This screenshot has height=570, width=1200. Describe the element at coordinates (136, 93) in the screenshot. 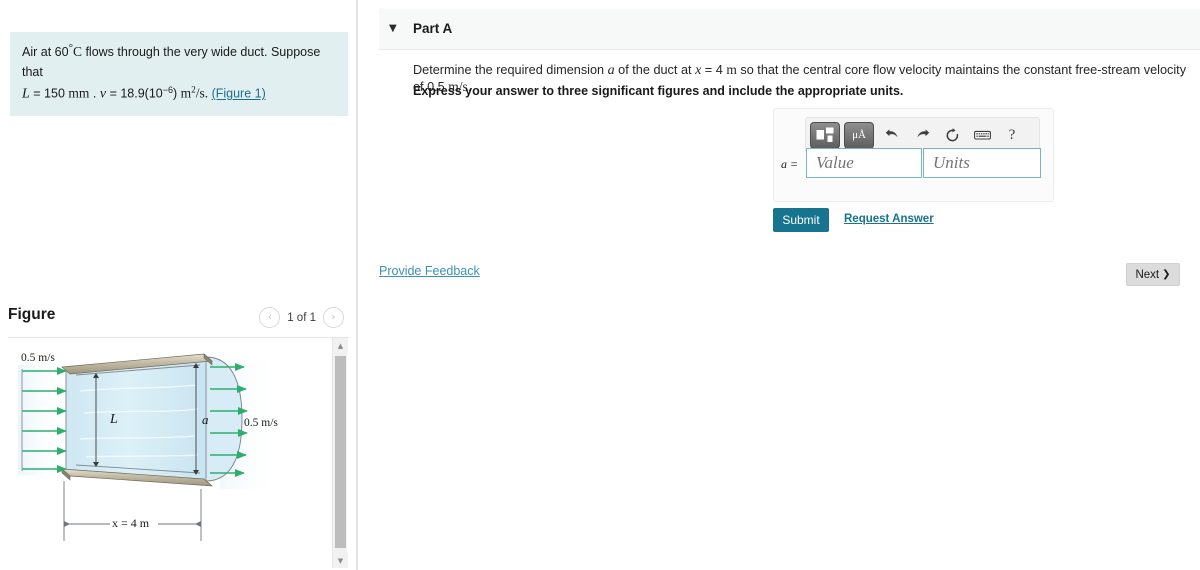

I see `nu-value: = 18.9(10` at that location.